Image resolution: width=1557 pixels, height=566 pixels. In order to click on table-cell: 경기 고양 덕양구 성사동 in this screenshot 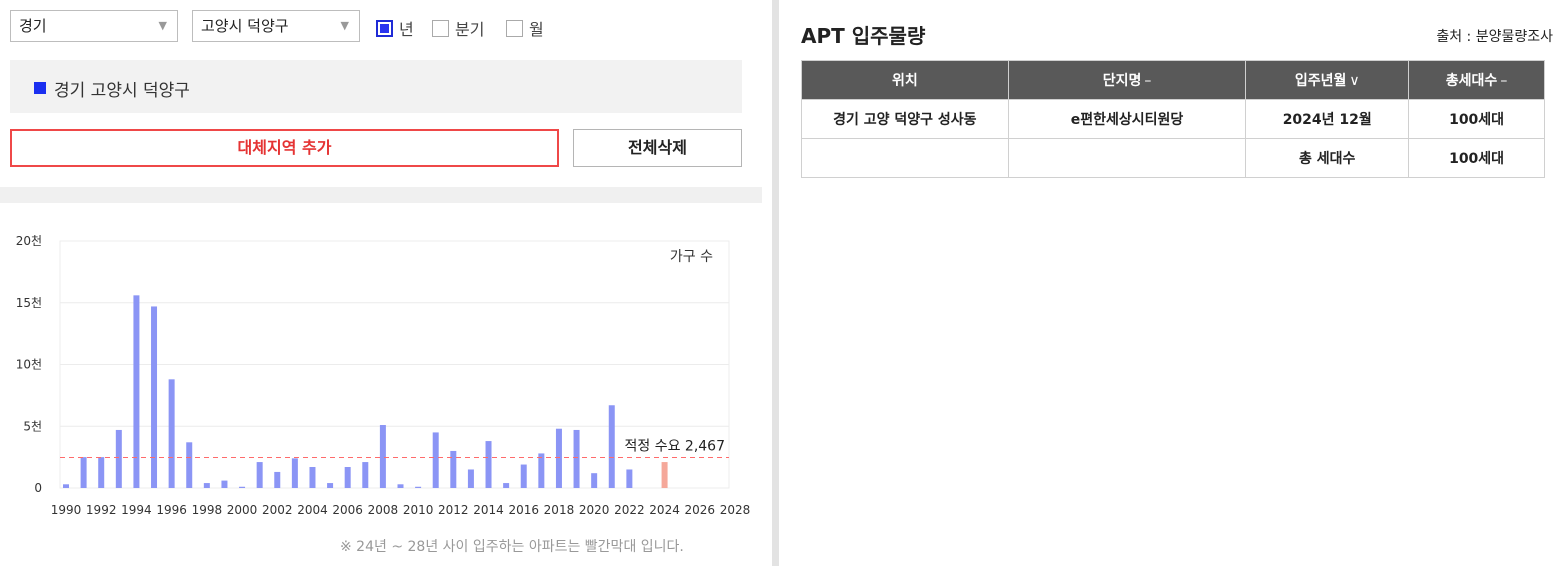, I will do `click(905, 119)`.